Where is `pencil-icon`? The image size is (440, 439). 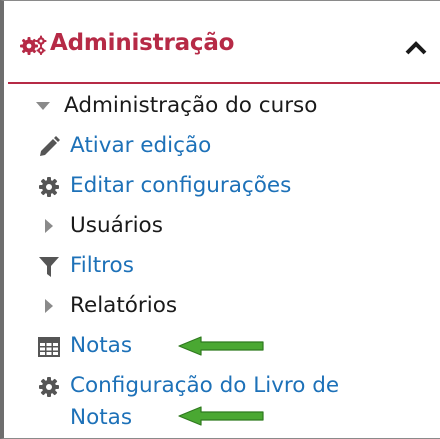 pencil-icon is located at coordinates (50, 146).